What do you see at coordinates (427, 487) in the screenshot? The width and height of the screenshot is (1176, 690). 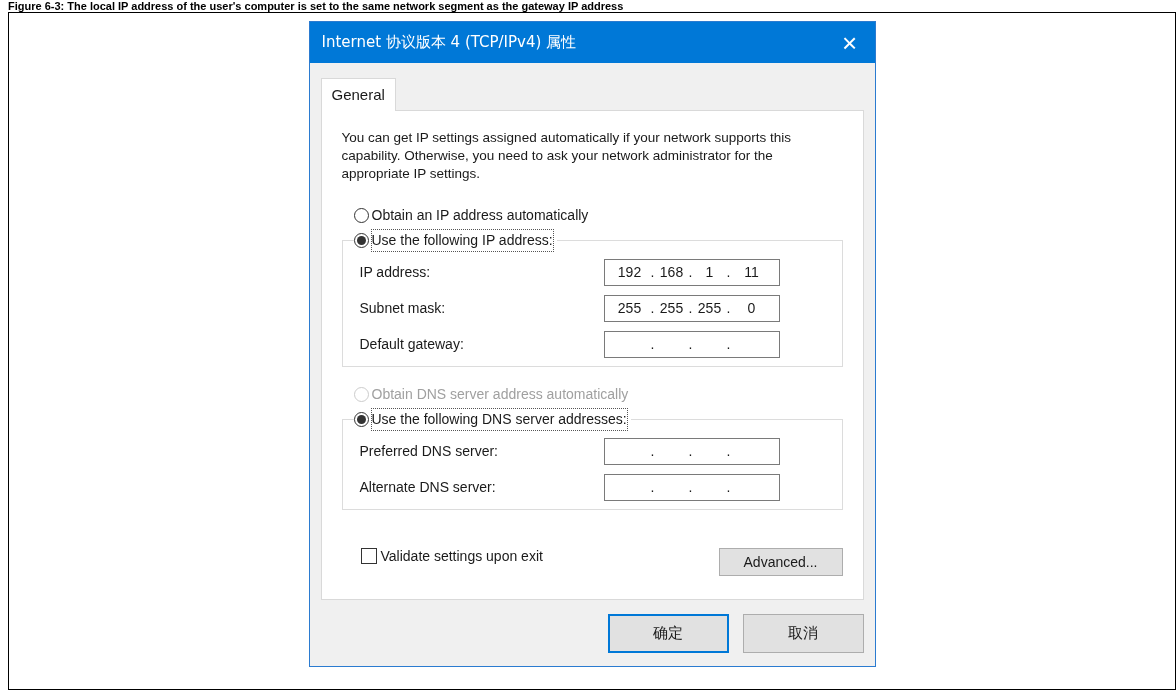 I see `field-label: Alternate DNS server:` at bounding box center [427, 487].